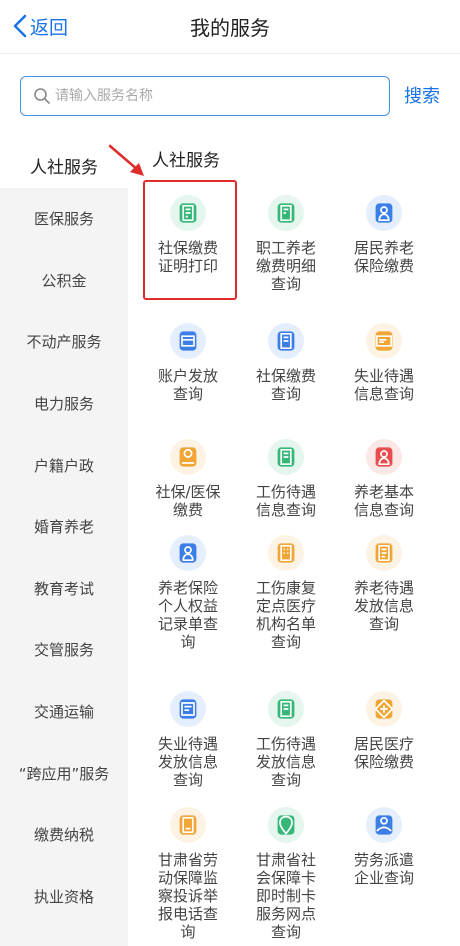 The image size is (460, 946). I want to click on bank-card-search-icon, so click(188, 341).